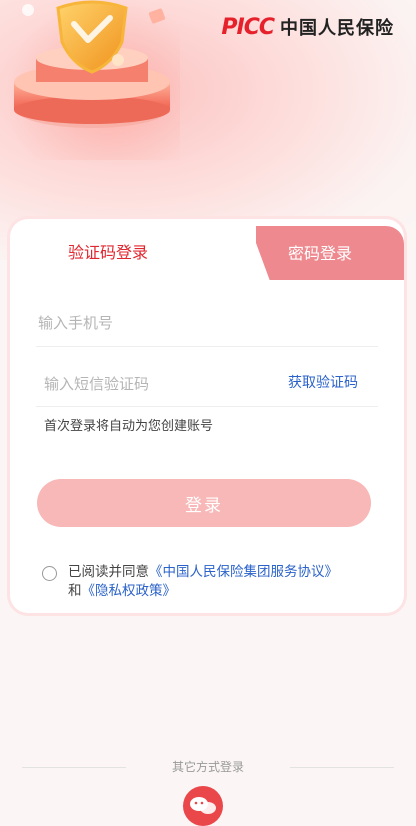 The width and height of the screenshot is (416, 826). I want to click on other-login-line-right, so click(342, 767).